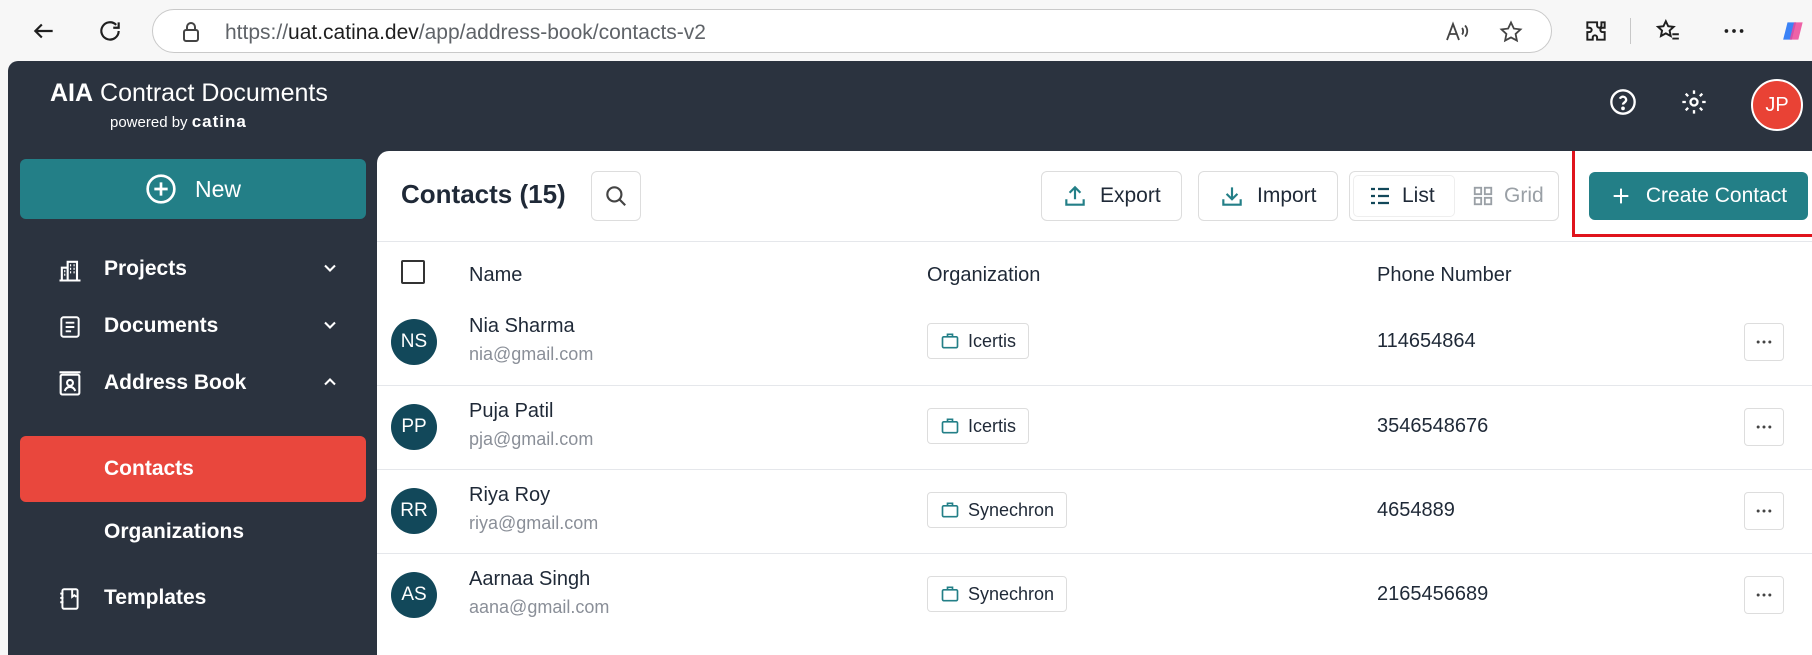  Describe the element at coordinates (1380, 196) in the screenshot. I see `list-icon` at that location.